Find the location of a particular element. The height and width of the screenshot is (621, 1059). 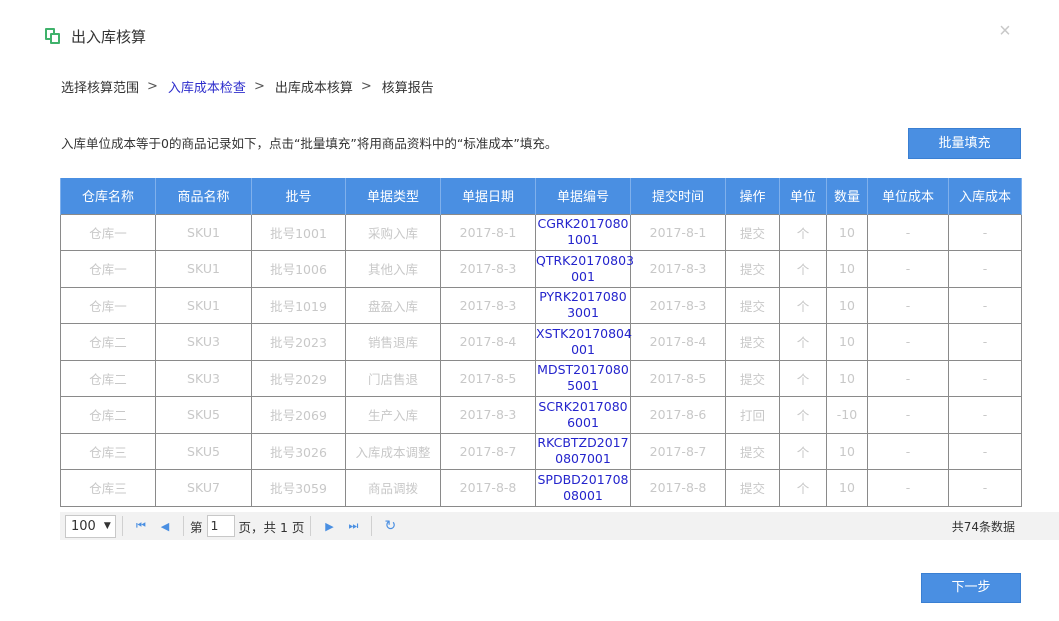

doc-number-line: 5001 is located at coordinates (583, 386).